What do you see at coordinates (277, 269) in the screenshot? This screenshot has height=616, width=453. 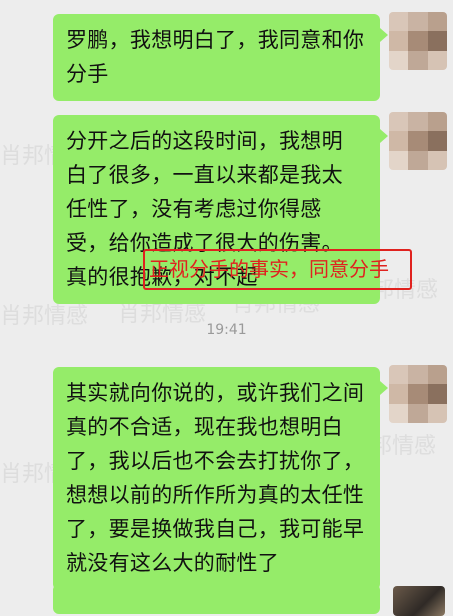 I see `annotation-box: 正视分手的事实，同意分手` at bounding box center [277, 269].